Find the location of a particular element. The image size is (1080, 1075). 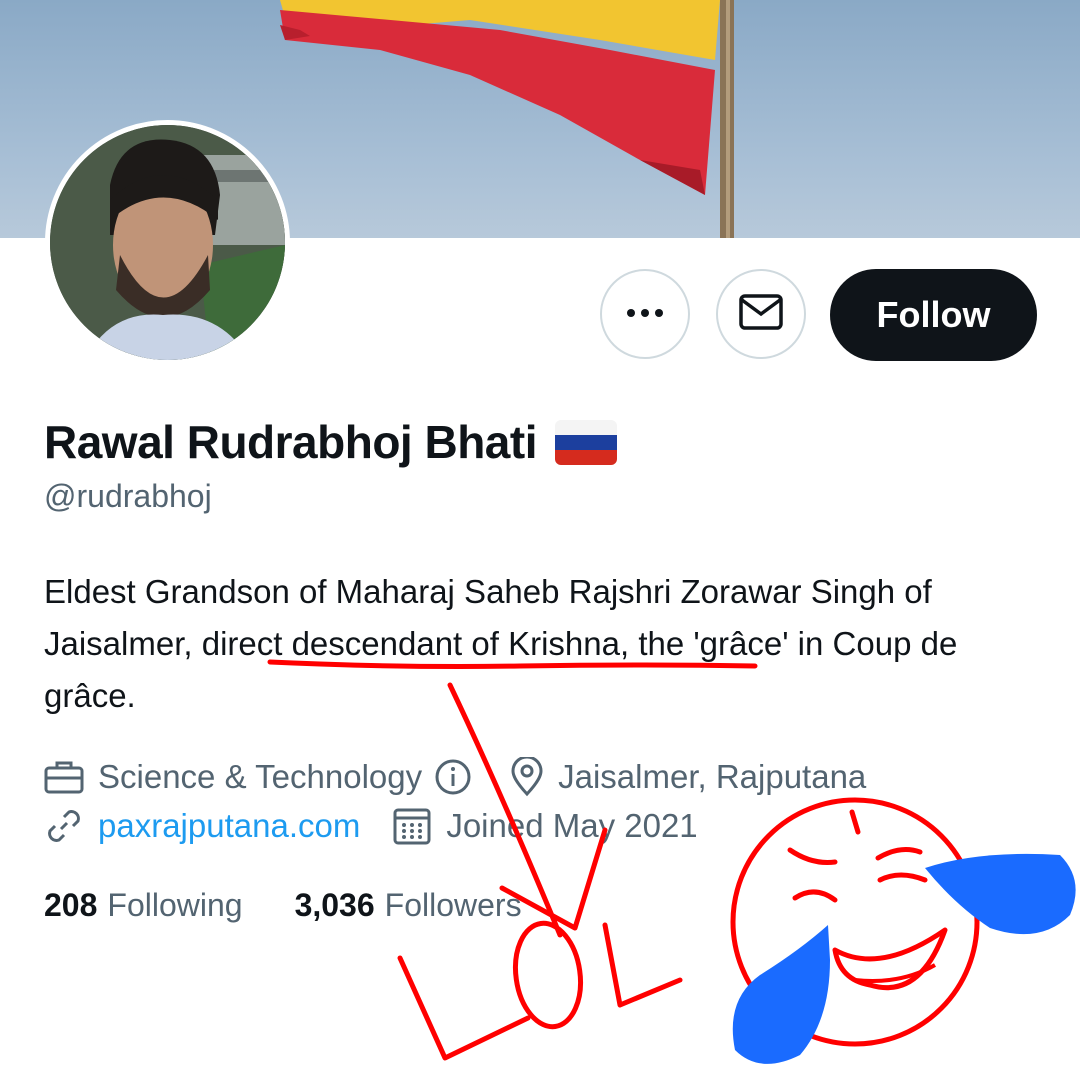

location-item: Jaisalmer, Rajputana is located at coordinates (688, 777).